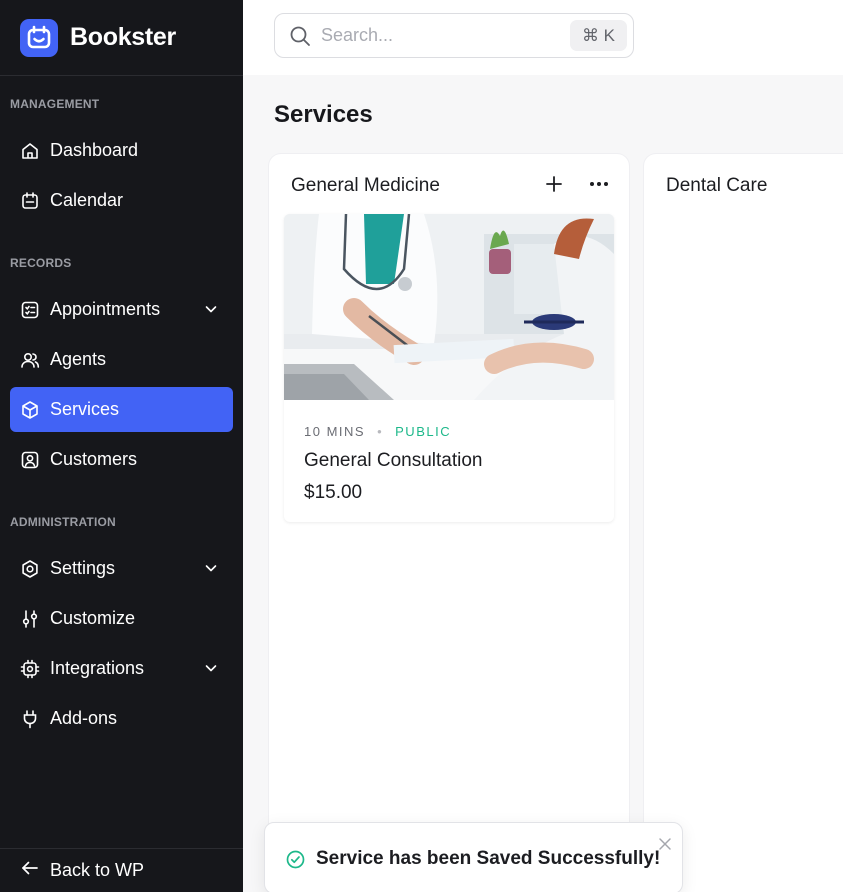  What do you see at coordinates (105, 309) in the screenshot?
I see `sidebar-item-label: Appointments` at bounding box center [105, 309].